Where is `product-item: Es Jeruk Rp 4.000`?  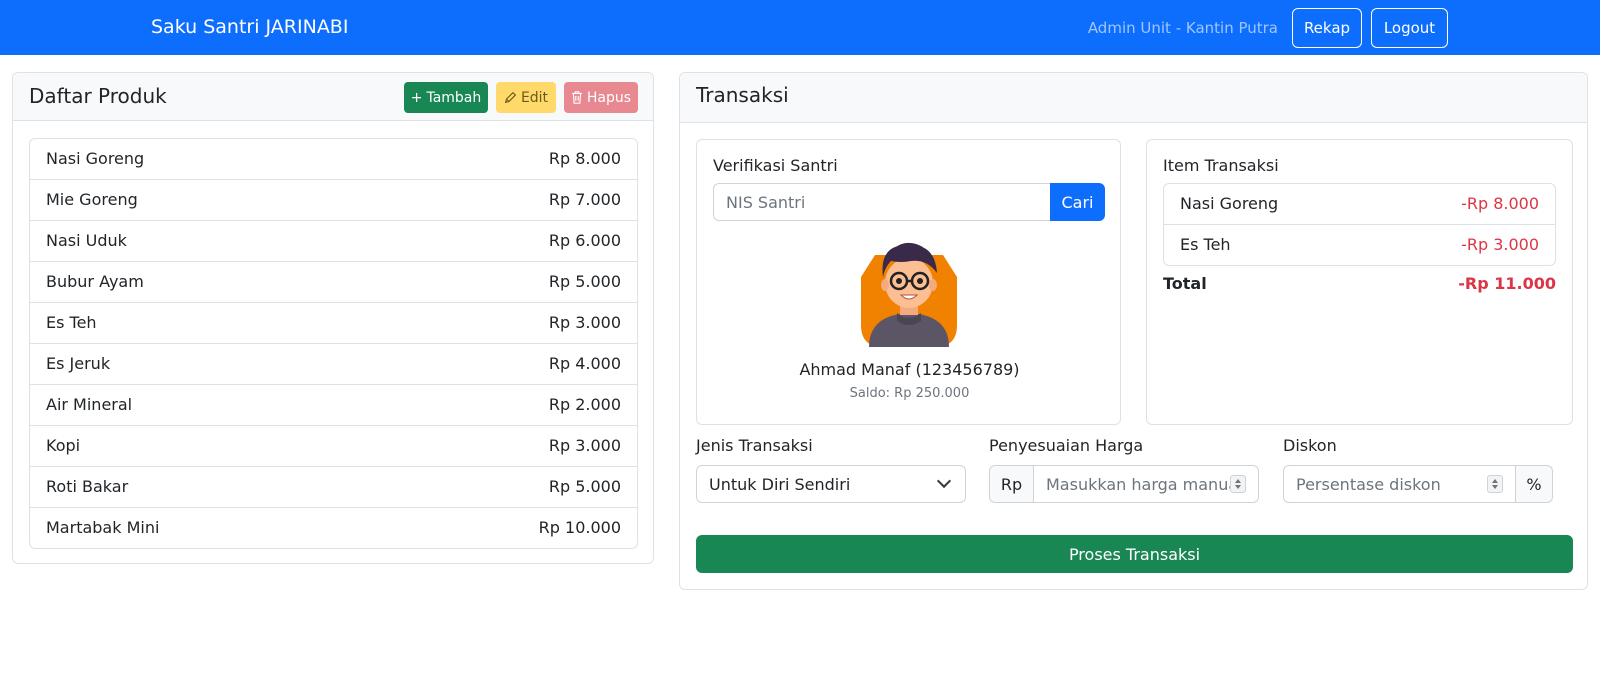
product-item: Es Jeruk Rp 4.000 is located at coordinates (333, 364).